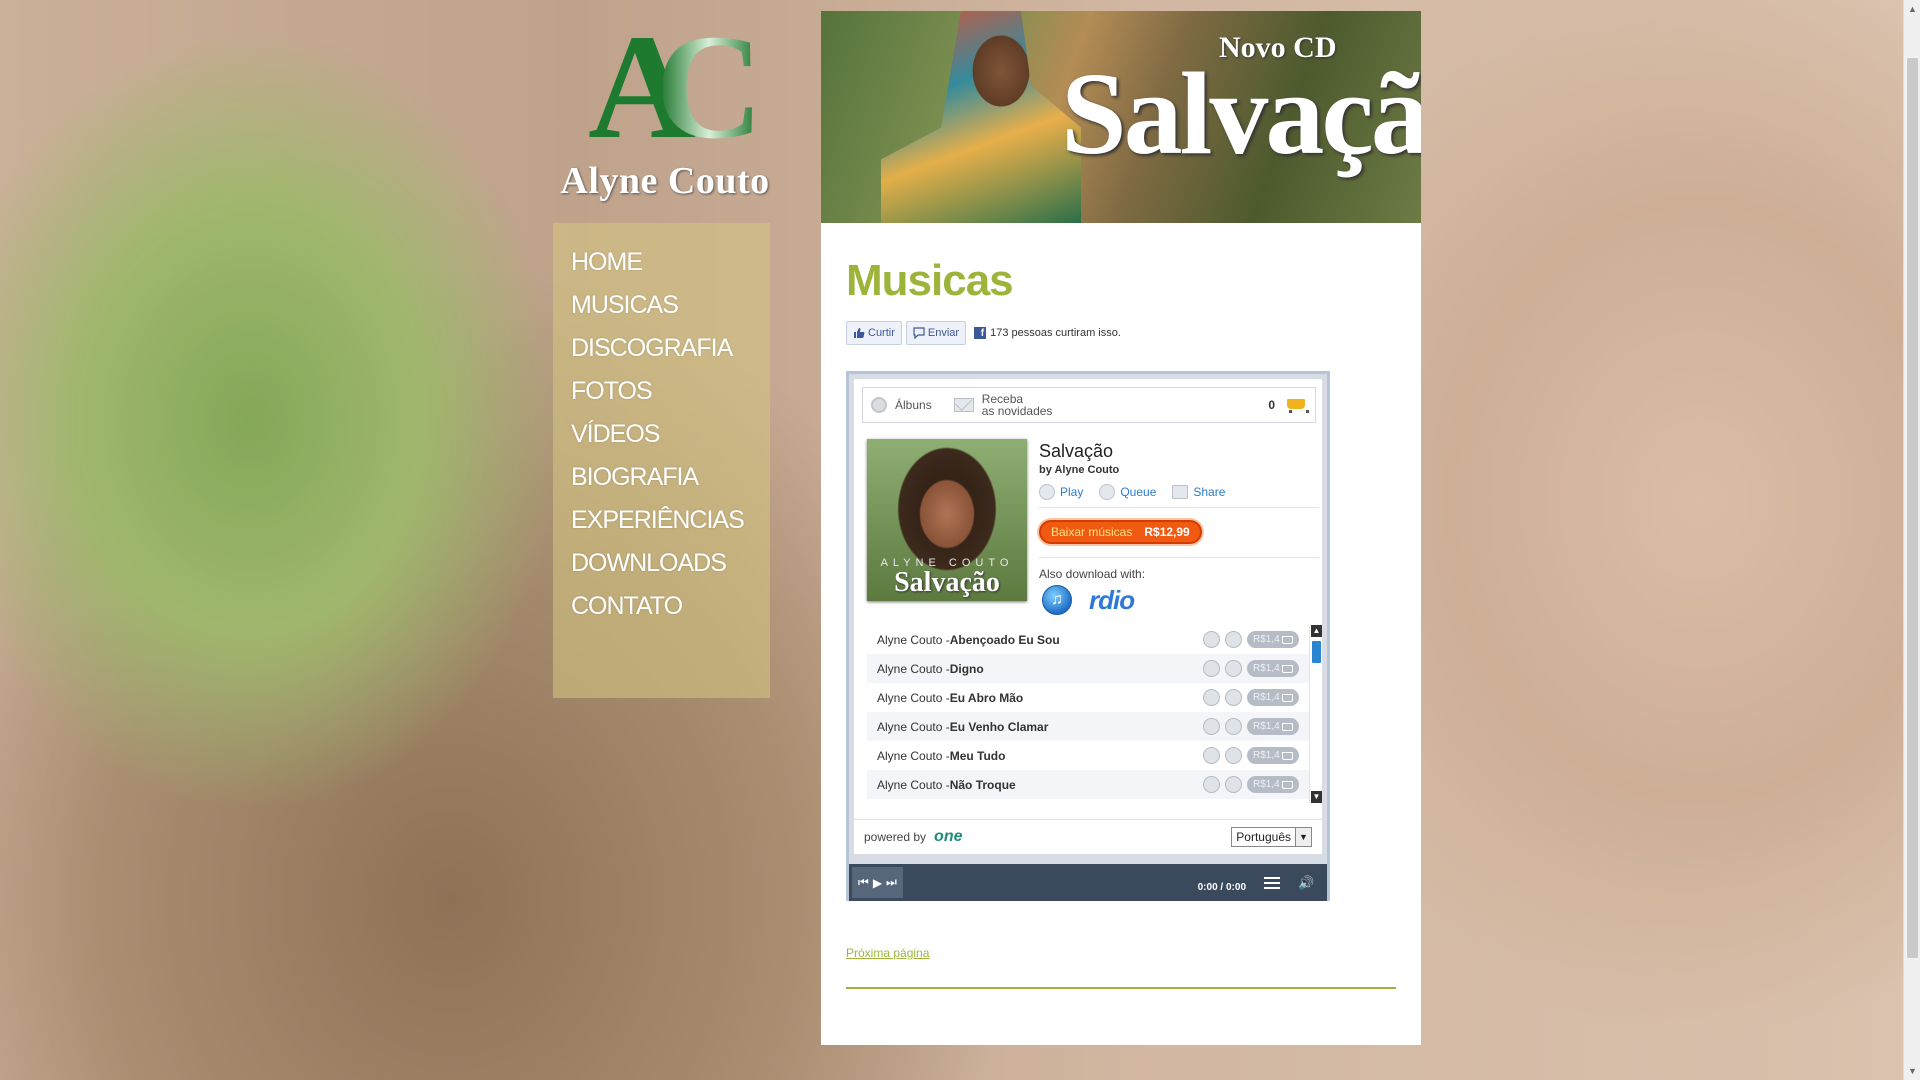  I want to click on fb-send-button: Enviar, so click(936, 333).